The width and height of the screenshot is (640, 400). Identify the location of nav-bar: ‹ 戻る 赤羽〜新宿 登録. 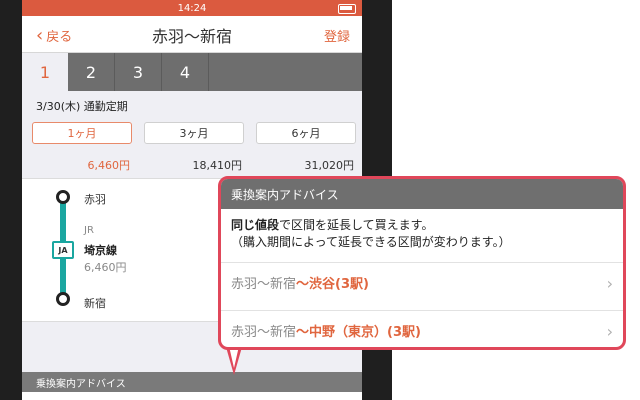
(192, 34).